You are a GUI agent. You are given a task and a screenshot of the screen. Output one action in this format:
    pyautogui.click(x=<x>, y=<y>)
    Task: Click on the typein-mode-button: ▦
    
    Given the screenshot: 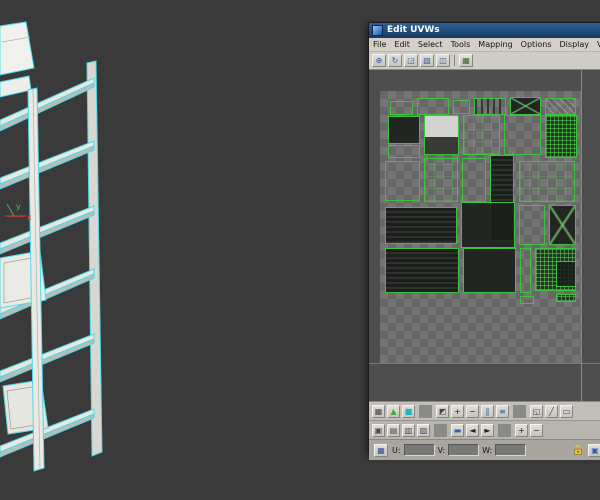 What is the action you would take?
    pyautogui.click(x=381, y=450)
    